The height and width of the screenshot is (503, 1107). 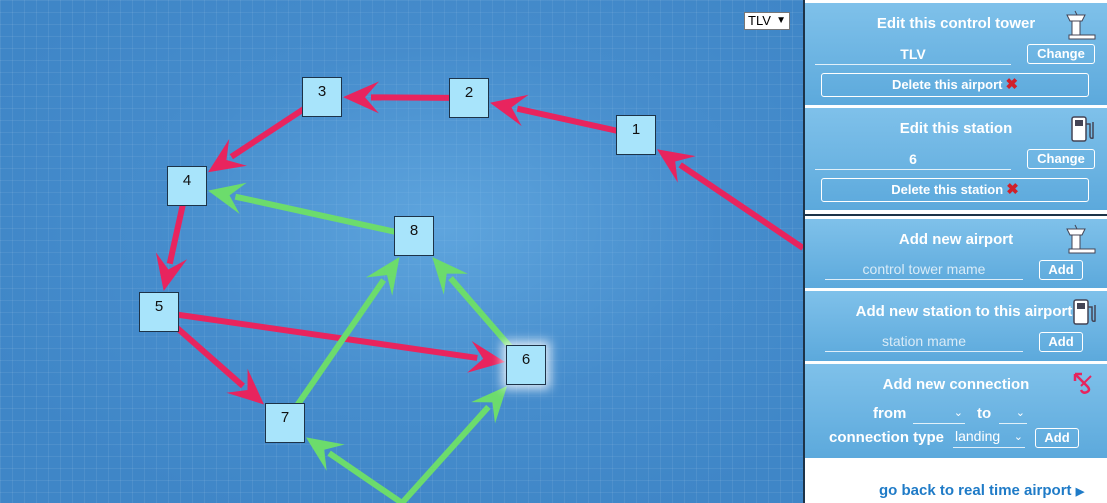 What do you see at coordinates (913, 54) in the screenshot?
I see `tower-name-input: TLV` at bounding box center [913, 54].